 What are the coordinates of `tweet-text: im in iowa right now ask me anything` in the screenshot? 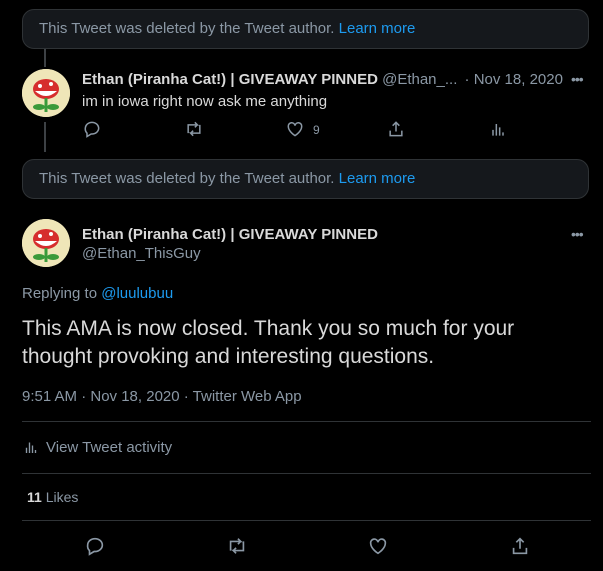 It's located at (205, 101).